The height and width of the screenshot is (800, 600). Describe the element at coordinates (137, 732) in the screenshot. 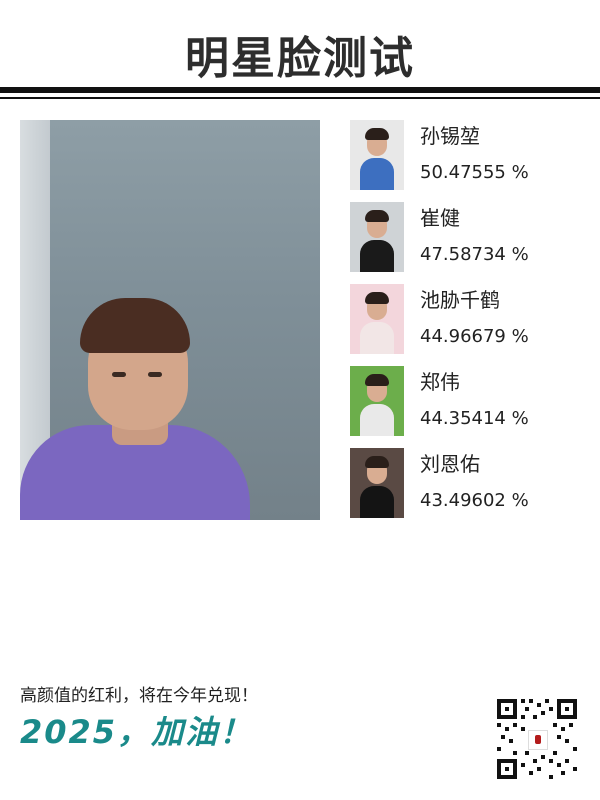

I see `footer-cheer: 2025，加油！` at that location.